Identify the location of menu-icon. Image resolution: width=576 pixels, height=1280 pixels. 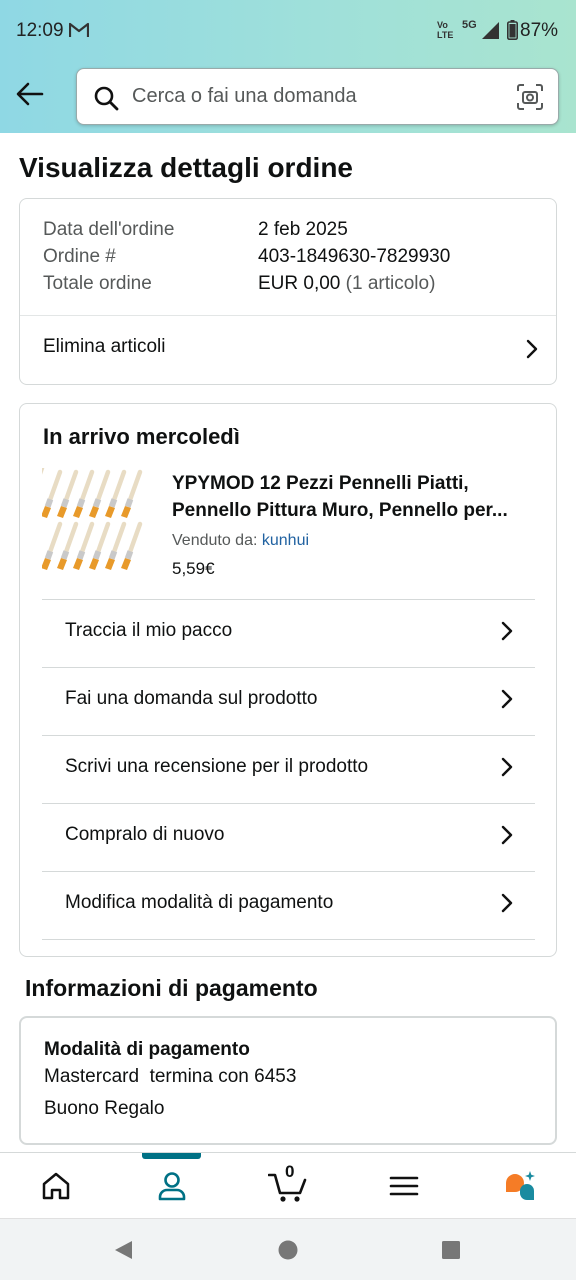
(404, 1186).